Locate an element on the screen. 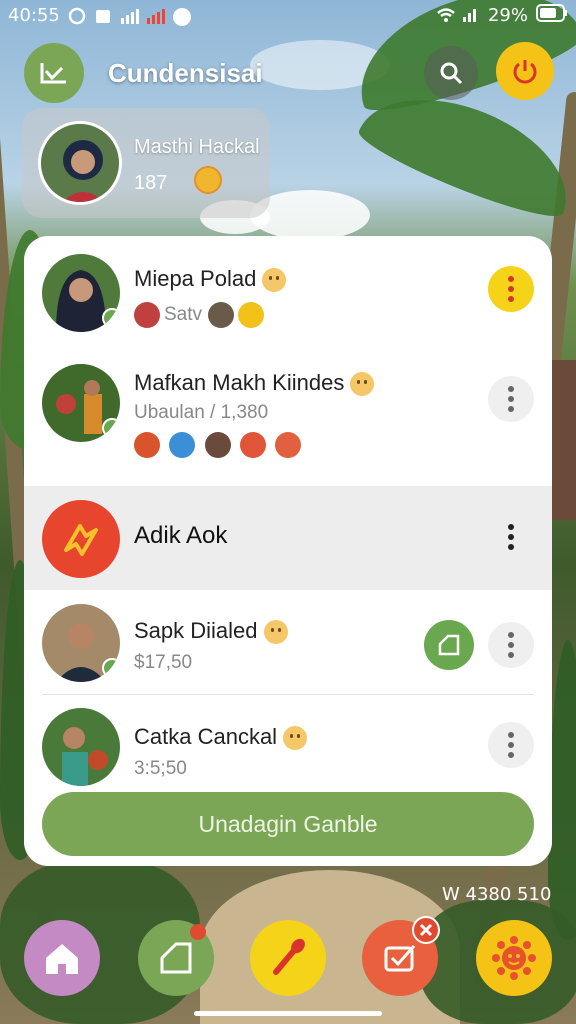  nav-tasks-button is located at coordinates (176, 958).